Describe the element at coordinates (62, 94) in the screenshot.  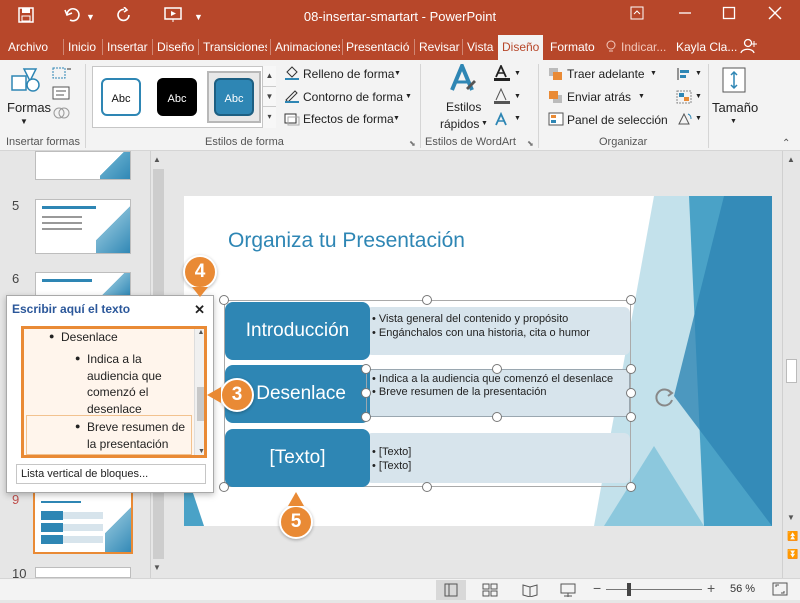
I see `text-box-icon` at that location.